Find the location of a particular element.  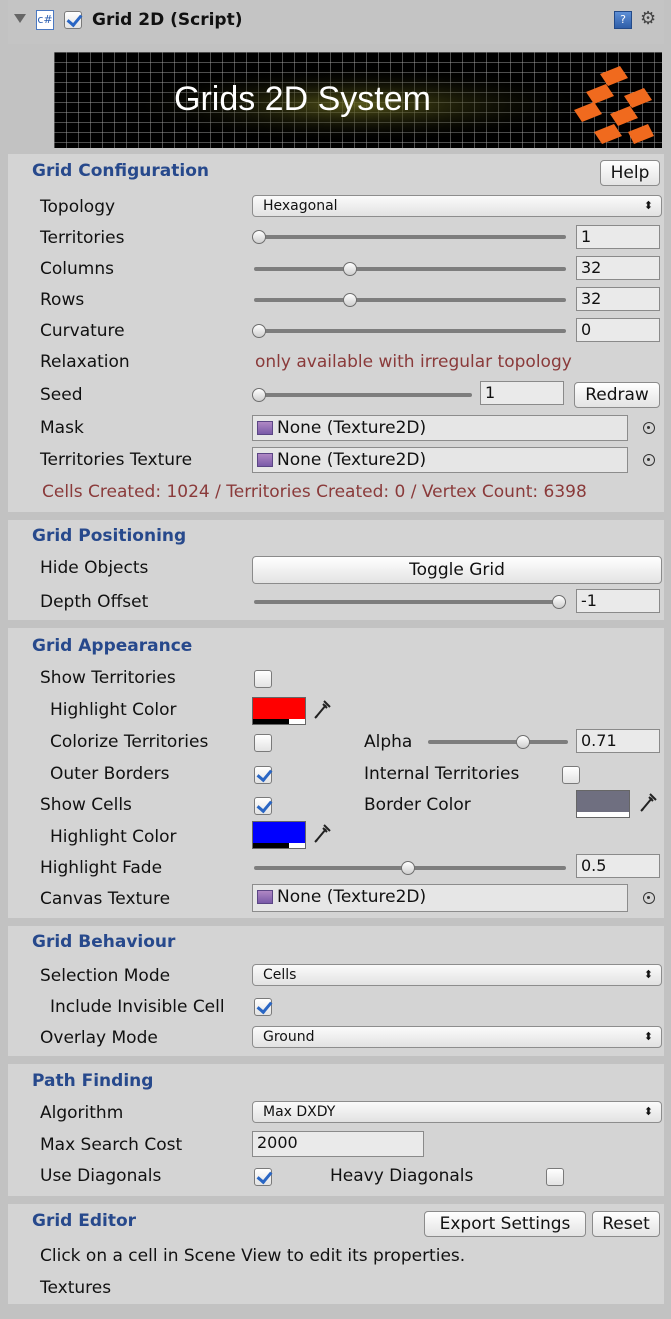

include-invisible-checkbox is located at coordinates (263, 1007).